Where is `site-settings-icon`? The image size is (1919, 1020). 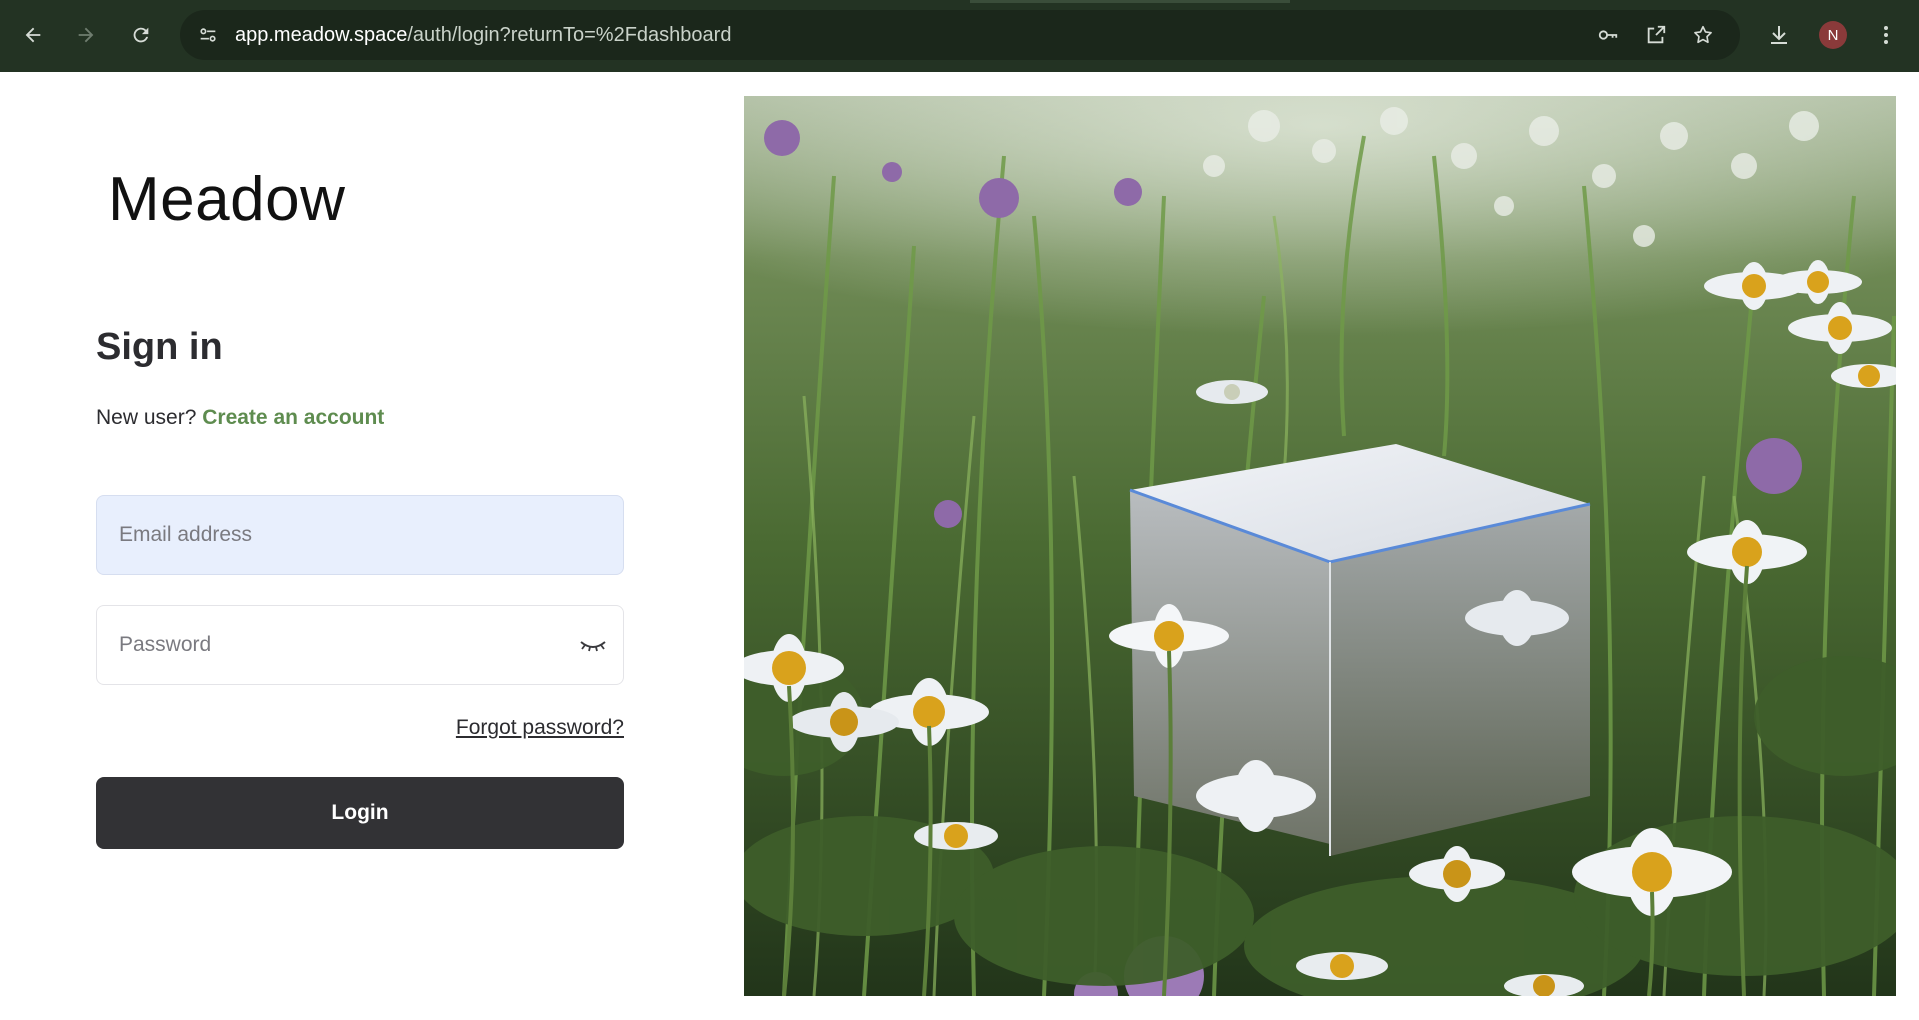 site-settings-icon is located at coordinates (208, 35).